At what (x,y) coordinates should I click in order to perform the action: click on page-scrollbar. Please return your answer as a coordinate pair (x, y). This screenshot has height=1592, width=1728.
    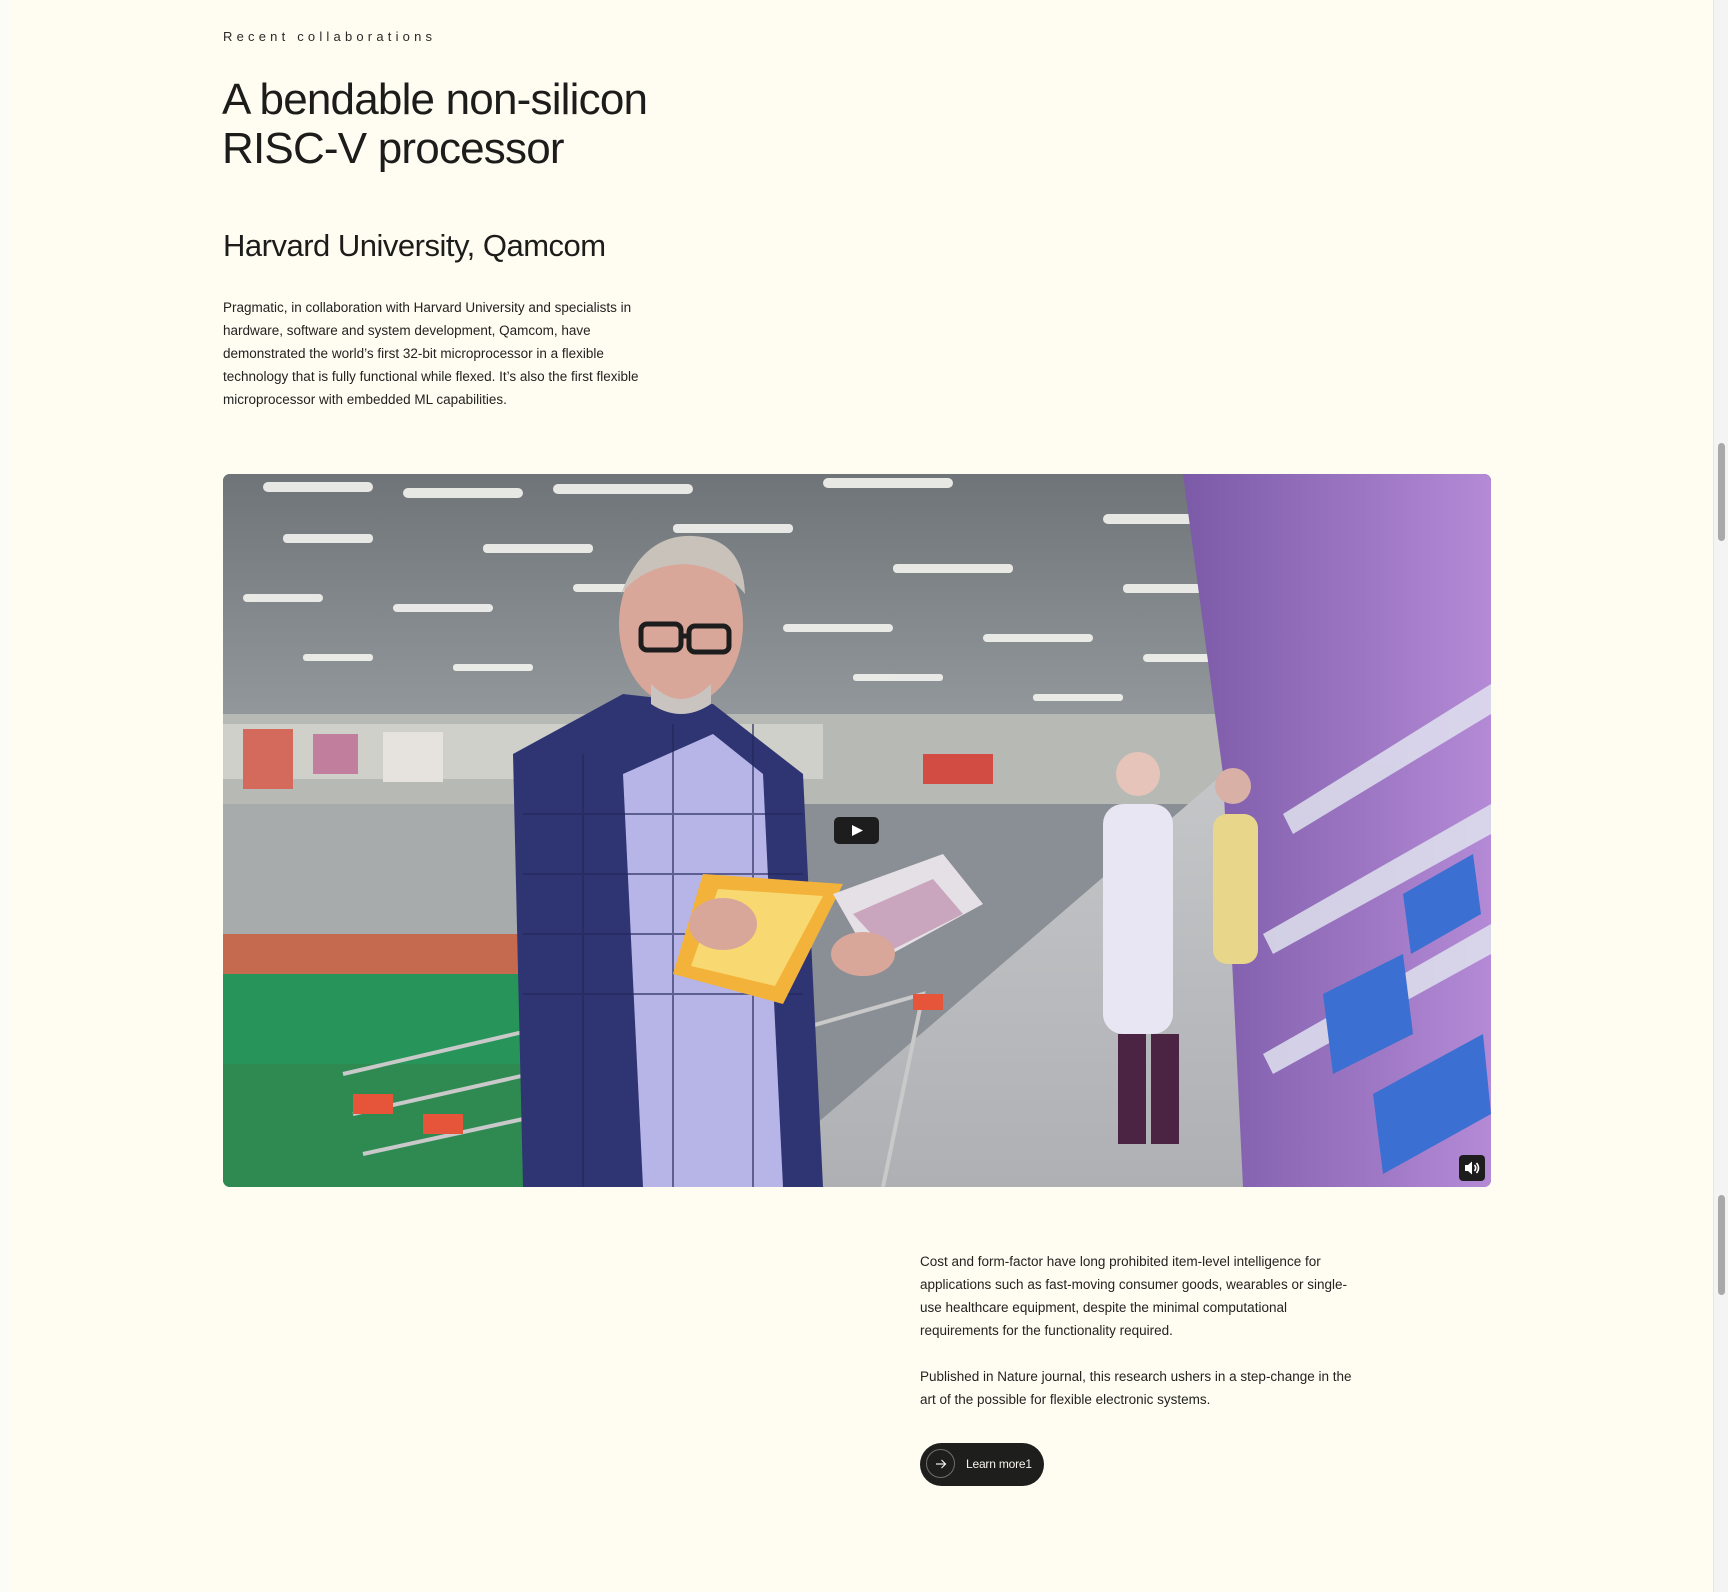
    Looking at the image, I should click on (1720, 796).